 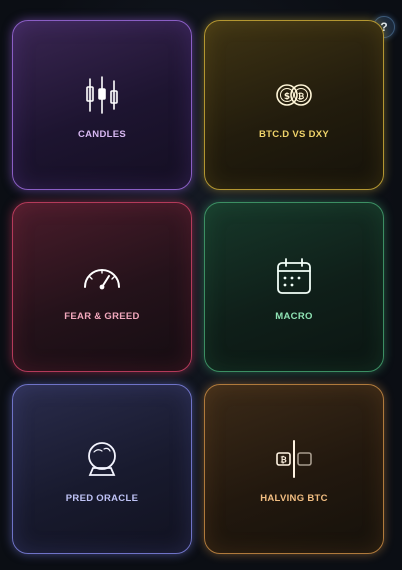 What do you see at coordinates (294, 459) in the screenshot?
I see `halving-icon: ₿` at bounding box center [294, 459].